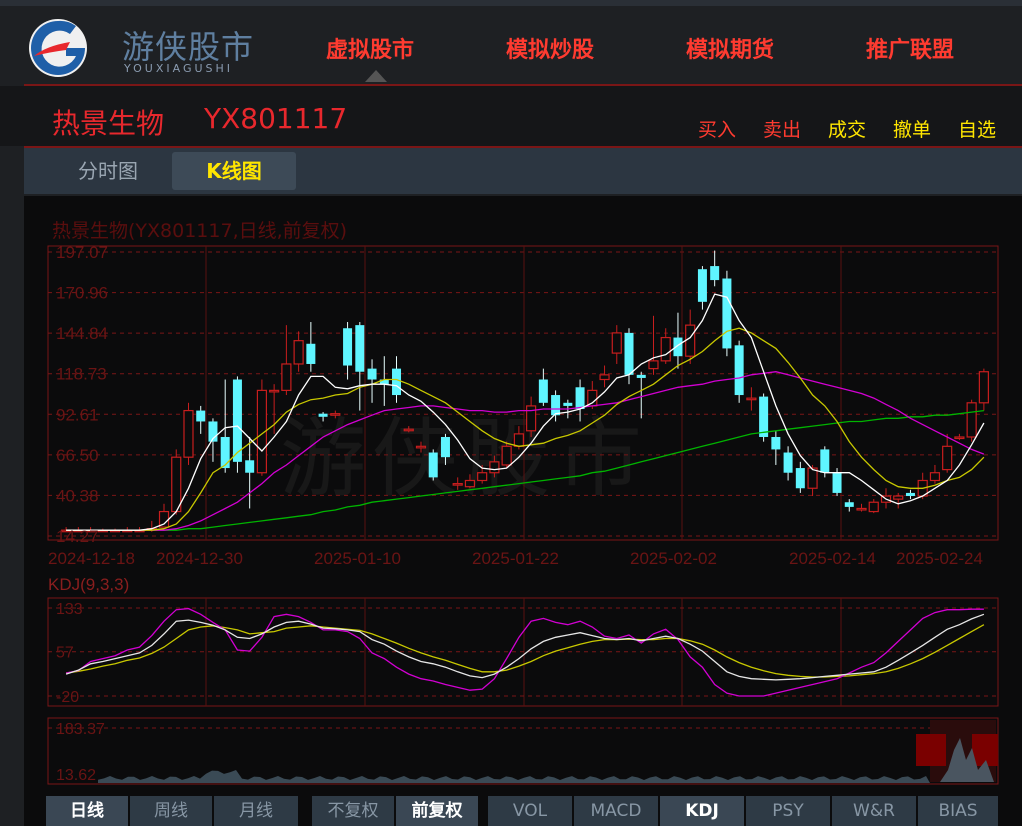 The image size is (1022, 826). I want to click on indicator-kdj-button: KDJ, so click(702, 811).